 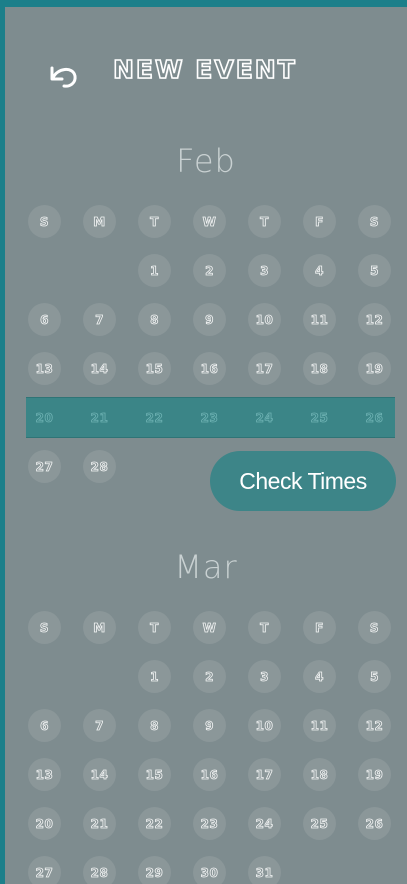 I want to click on month-title-mar: Mar, so click(x=206, y=567).